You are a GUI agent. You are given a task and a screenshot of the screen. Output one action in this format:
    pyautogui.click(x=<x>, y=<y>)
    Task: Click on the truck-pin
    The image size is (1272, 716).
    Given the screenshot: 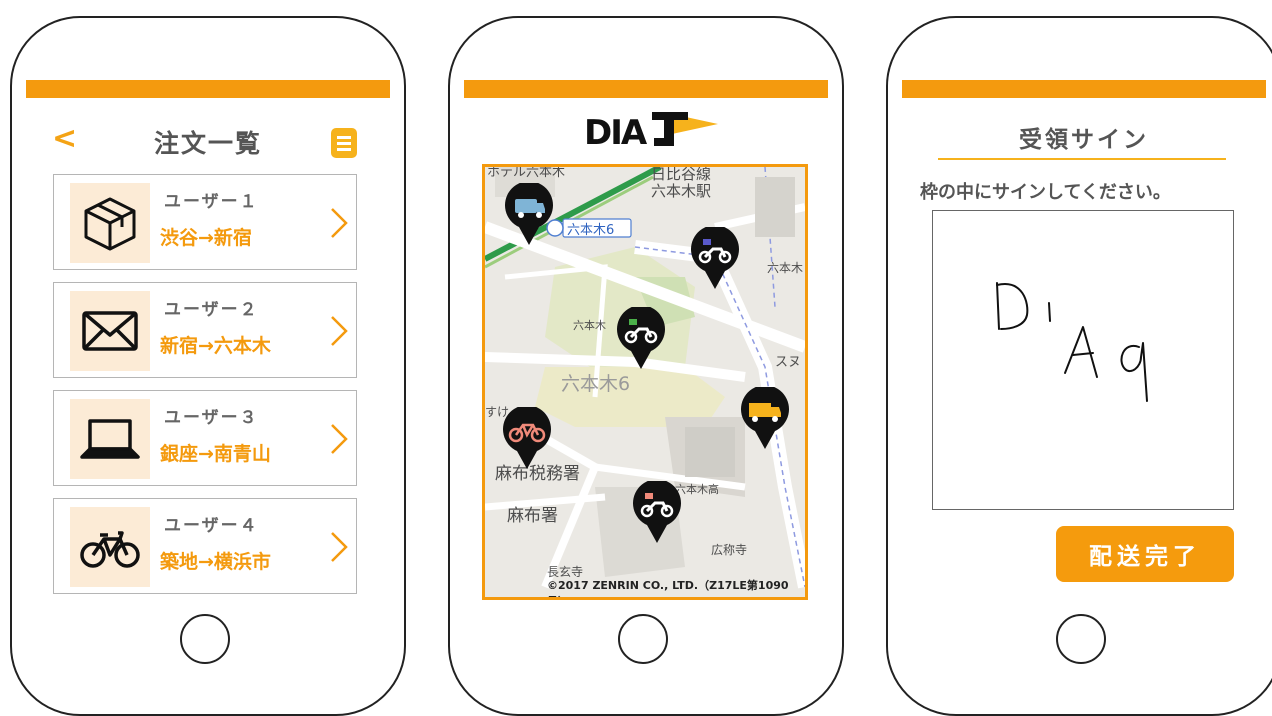 What is the action you would take?
    pyautogui.click(x=765, y=419)
    